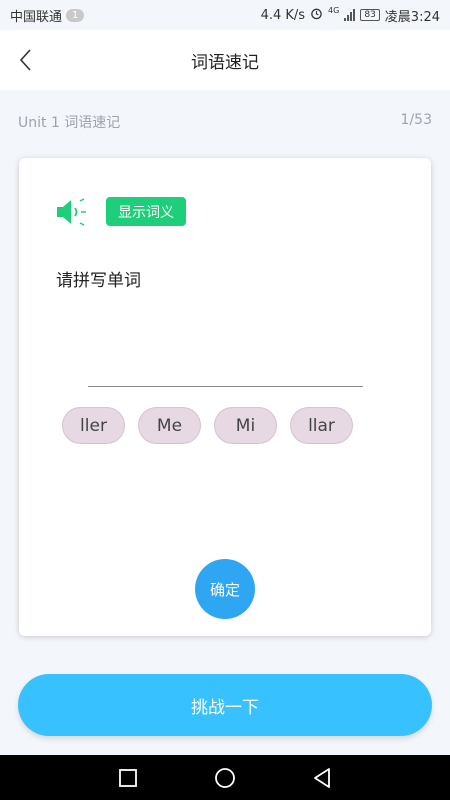  I want to click on square-icon, so click(128, 777).